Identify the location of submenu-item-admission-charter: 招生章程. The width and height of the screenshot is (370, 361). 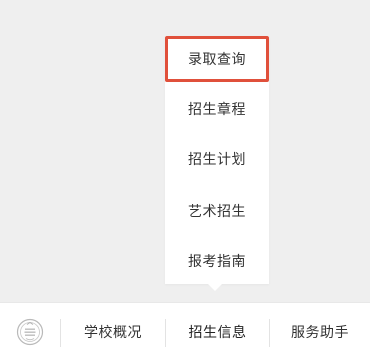
(217, 109).